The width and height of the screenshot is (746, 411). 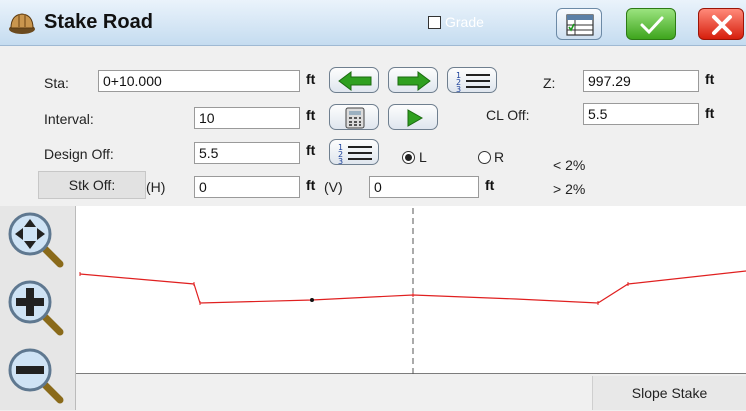 I want to click on zoom-pan-icon, so click(x=36, y=240).